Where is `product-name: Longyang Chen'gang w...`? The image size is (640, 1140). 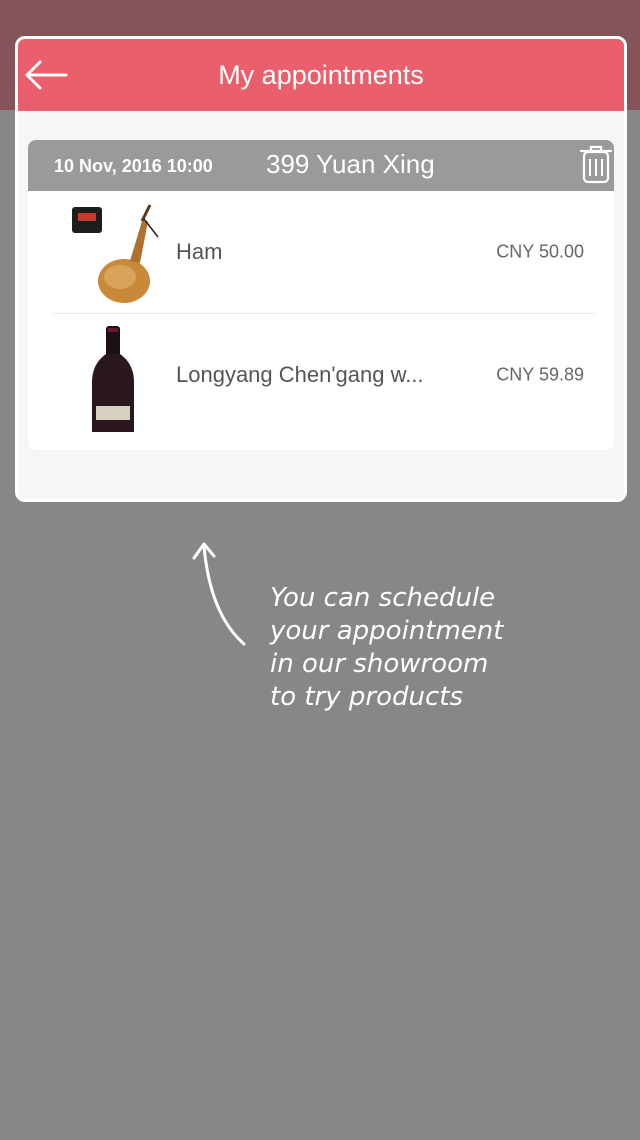
product-name: Longyang Chen'gang w... is located at coordinates (300, 374).